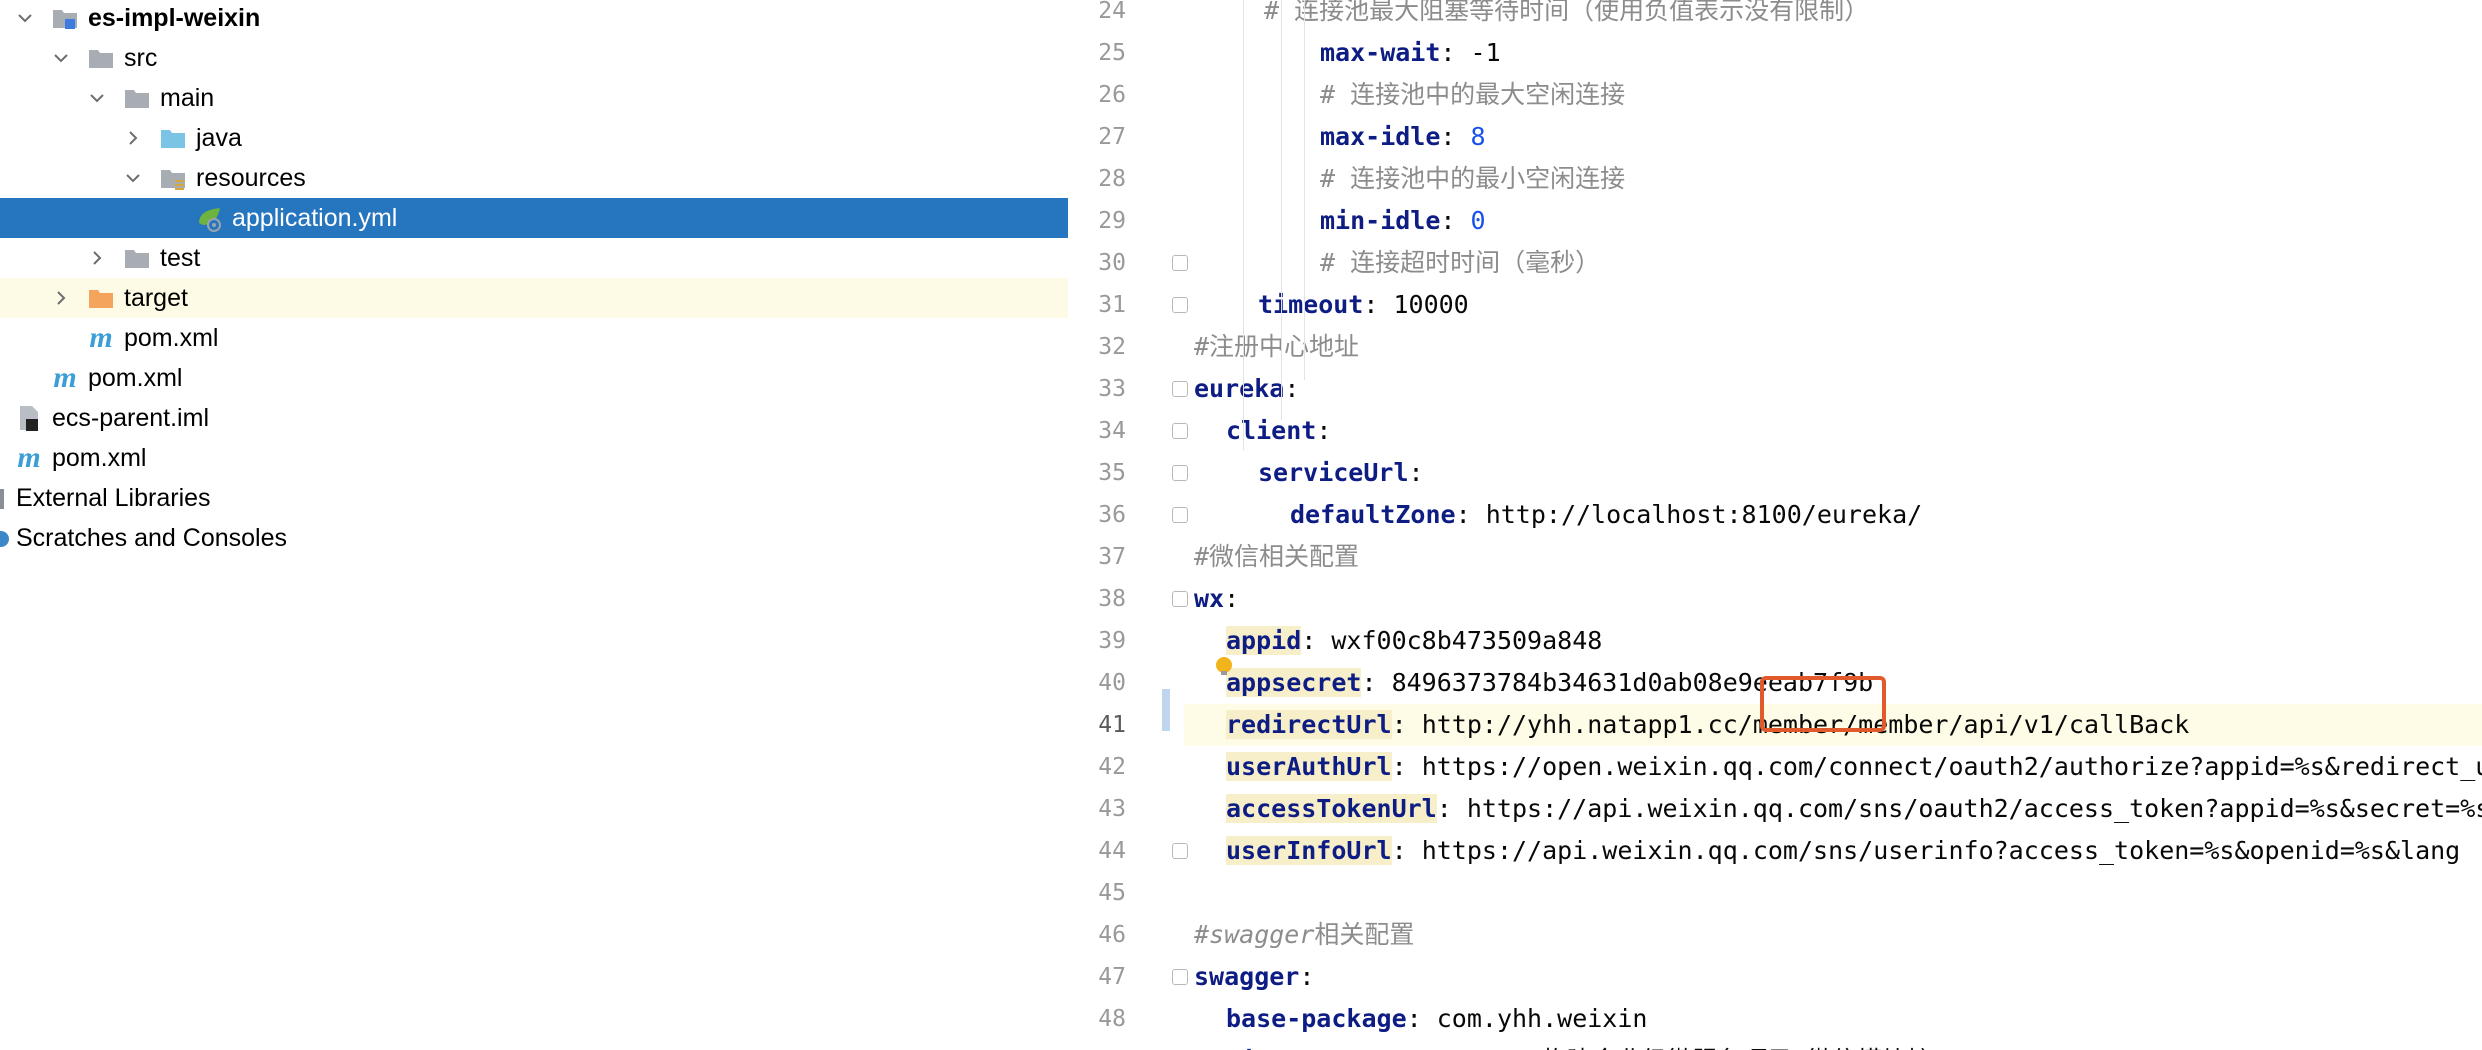 The height and width of the screenshot is (1050, 2482). What do you see at coordinates (1542, 1018) in the screenshot?
I see `yaml-value: com.yhh.weixin` at bounding box center [1542, 1018].